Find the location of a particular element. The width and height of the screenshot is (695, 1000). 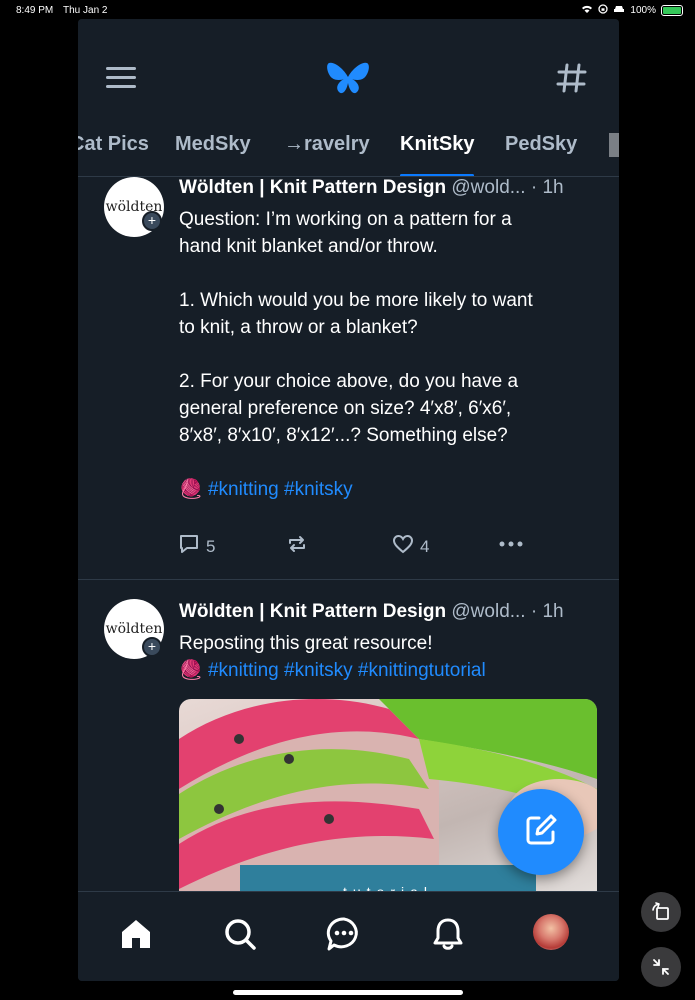

post-actions: 5 4 is located at coordinates (388, 549).